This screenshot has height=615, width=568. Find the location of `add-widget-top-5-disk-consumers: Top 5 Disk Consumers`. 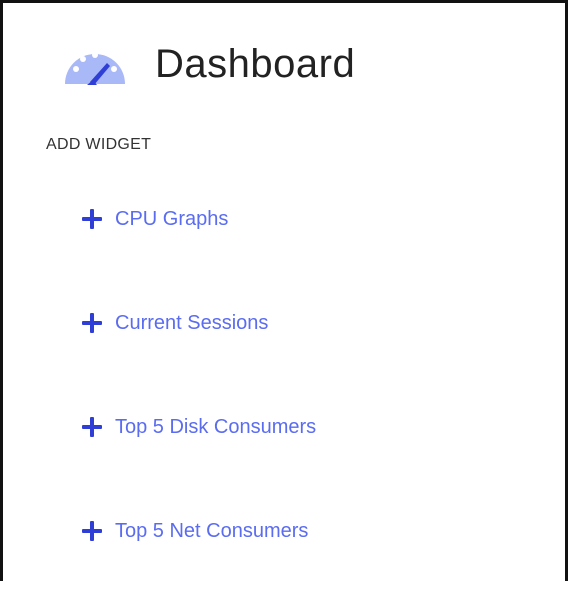

add-widget-top-5-disk-consumers: Top 5 Disk Consumers is located at coordinates (198, 427).